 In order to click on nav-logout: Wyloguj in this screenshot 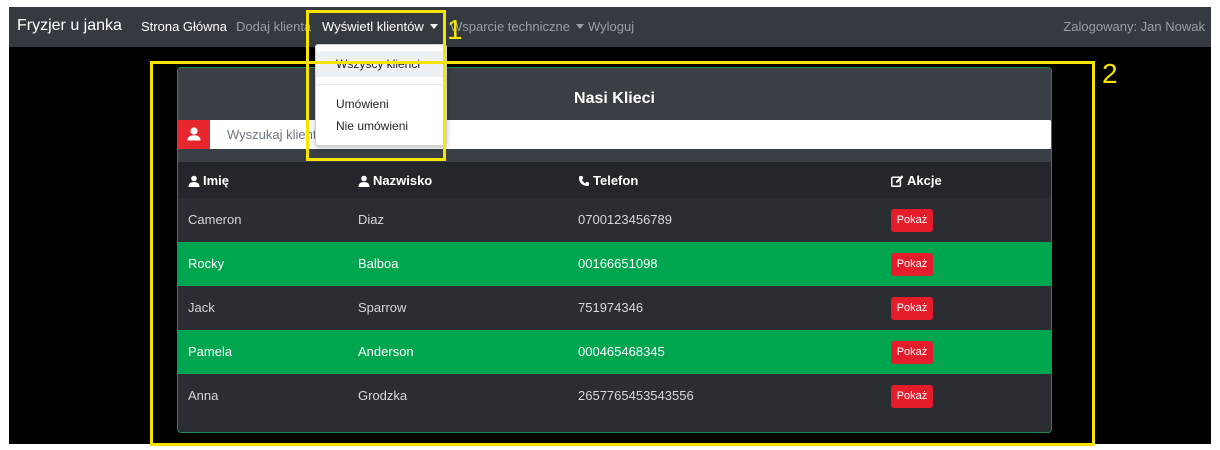, I will do `click(611, 26)`.